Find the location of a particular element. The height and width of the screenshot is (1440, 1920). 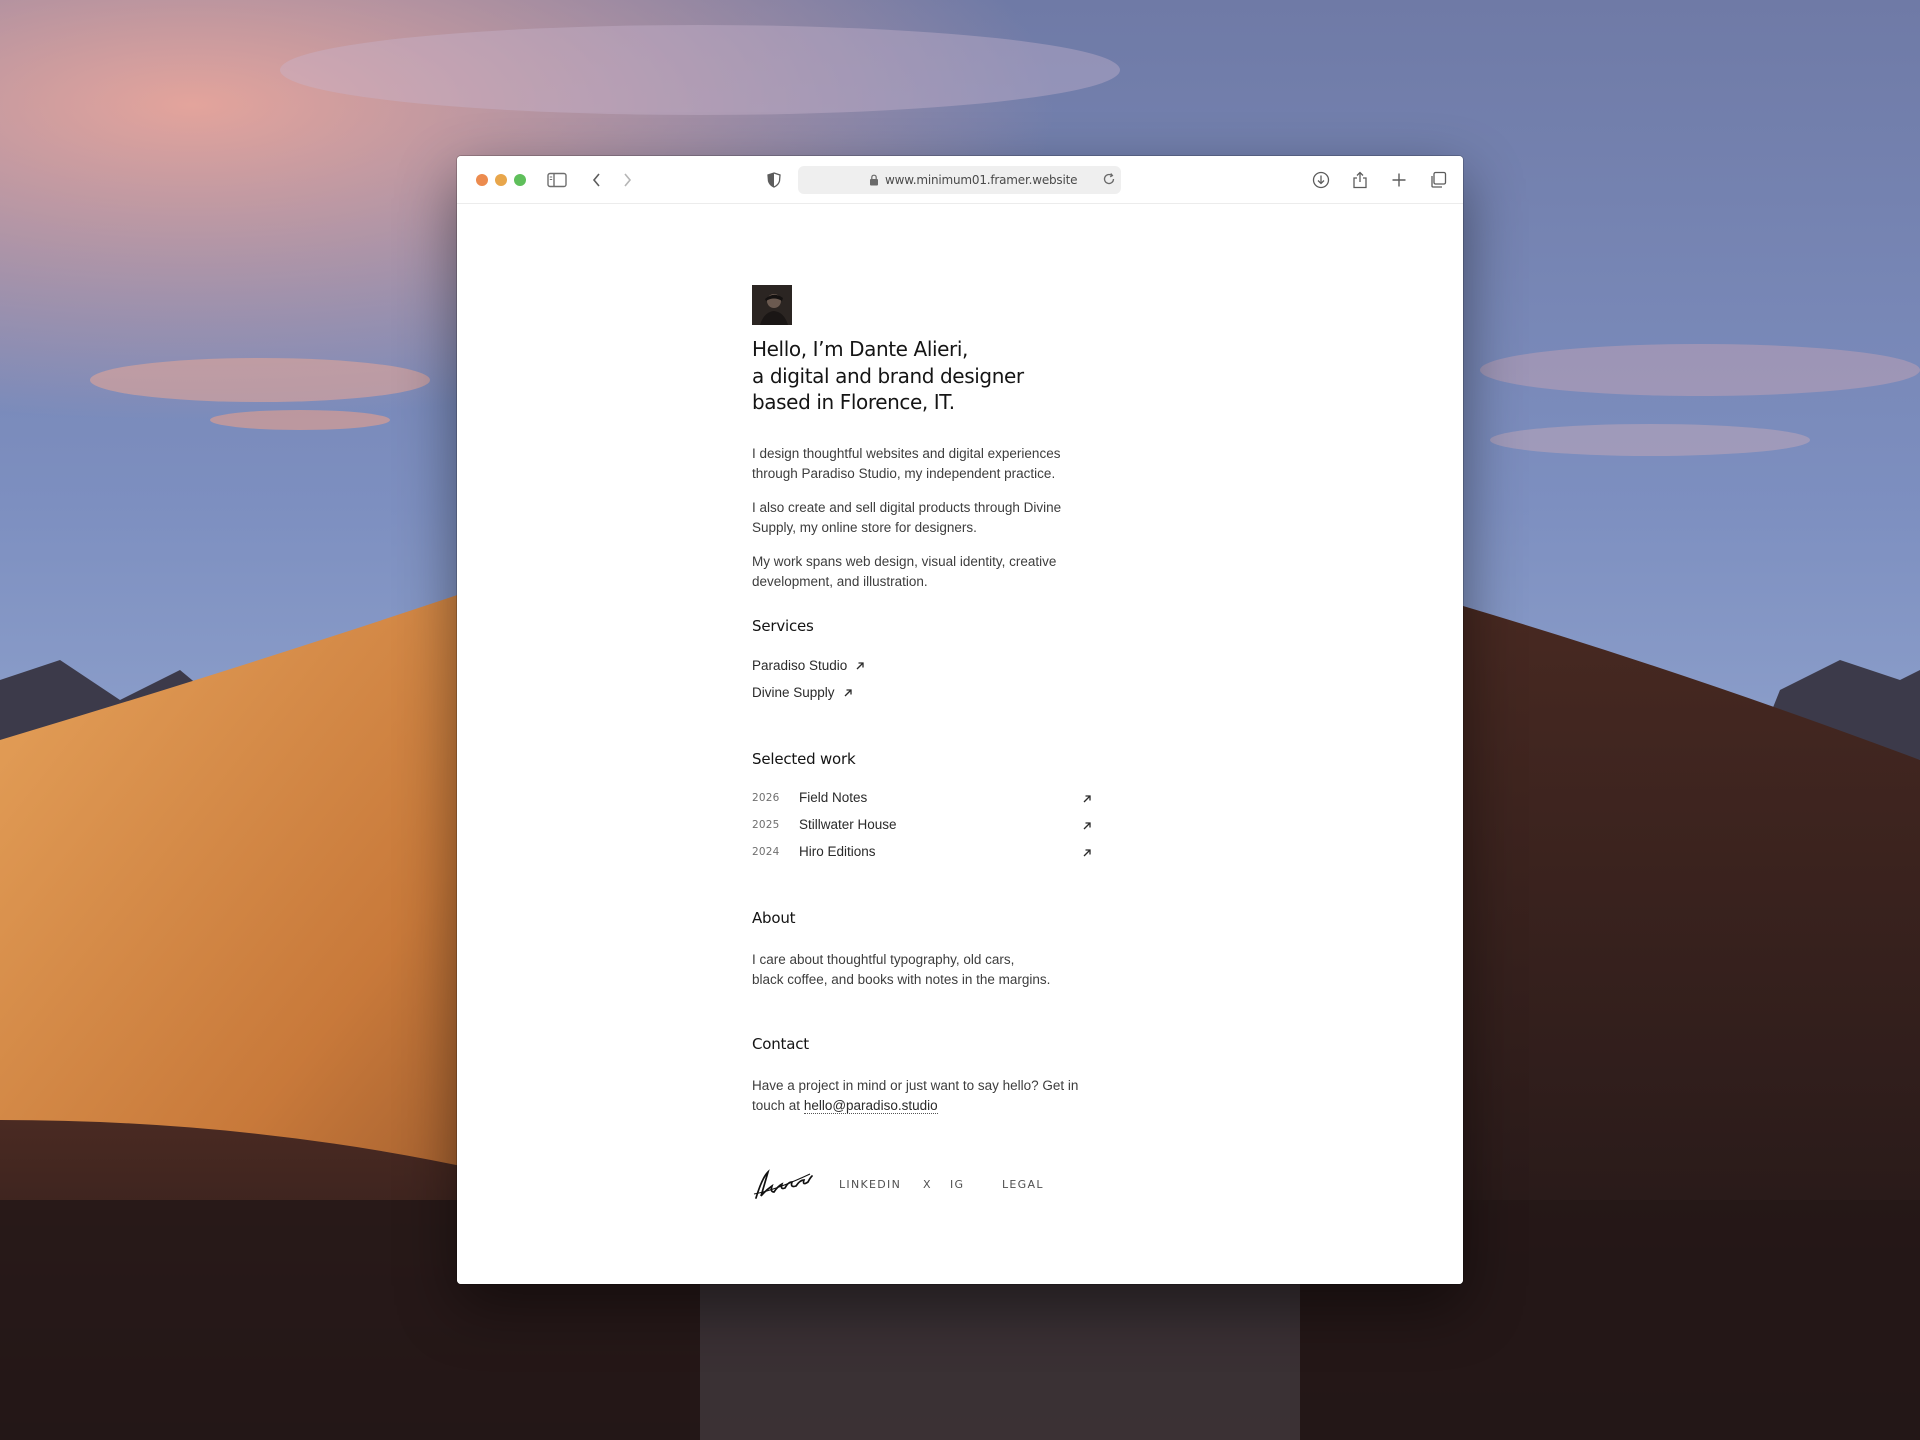

selected-work-heading: Selected work is located at coordinates (804, 759).